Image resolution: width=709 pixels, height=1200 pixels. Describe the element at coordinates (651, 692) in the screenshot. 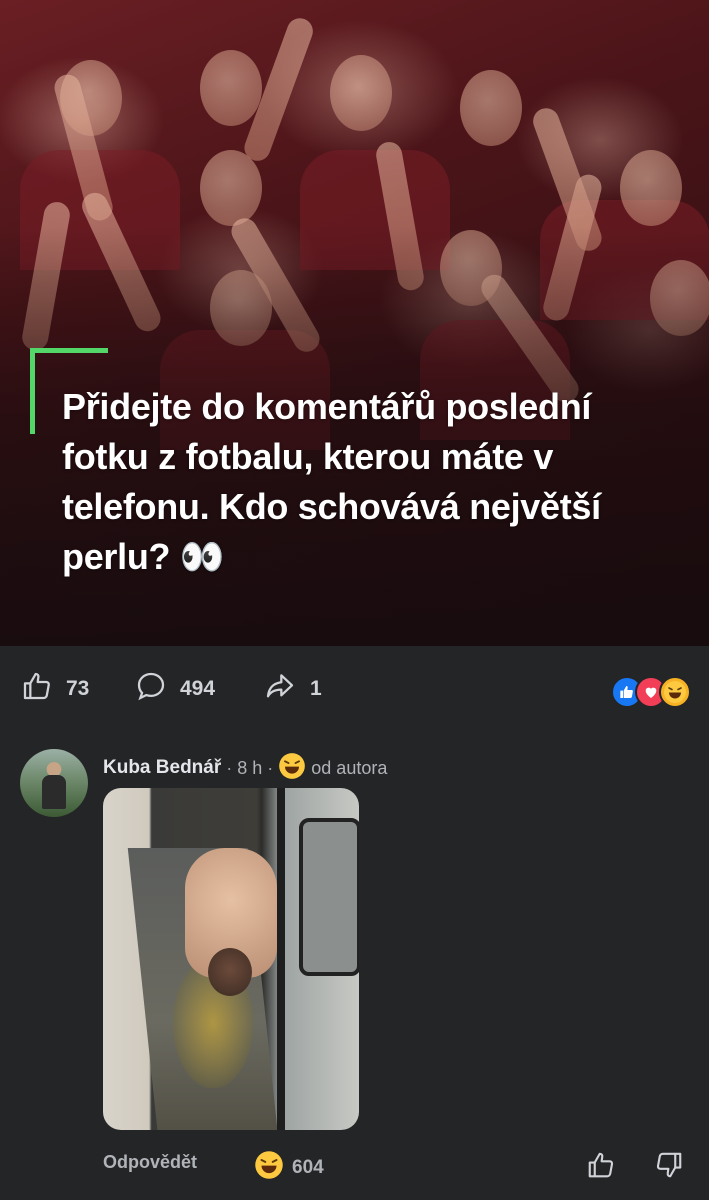

I see `reaction-summary` at that location.